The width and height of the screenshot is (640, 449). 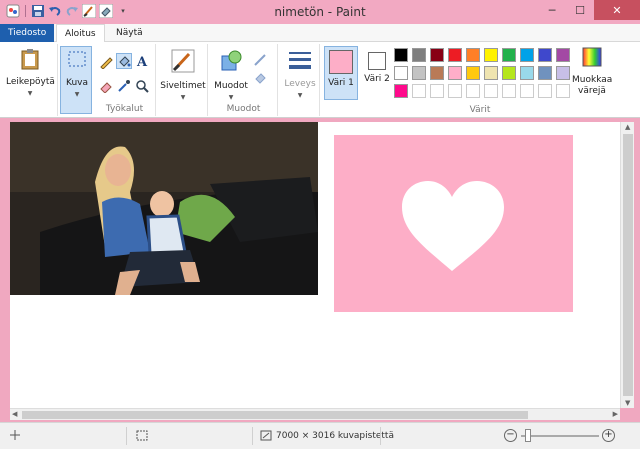 What do you see at coordinates (77, 74) in the screenshot?
I see `image-button: Kuva ▼` at bounding box center [77, 74].